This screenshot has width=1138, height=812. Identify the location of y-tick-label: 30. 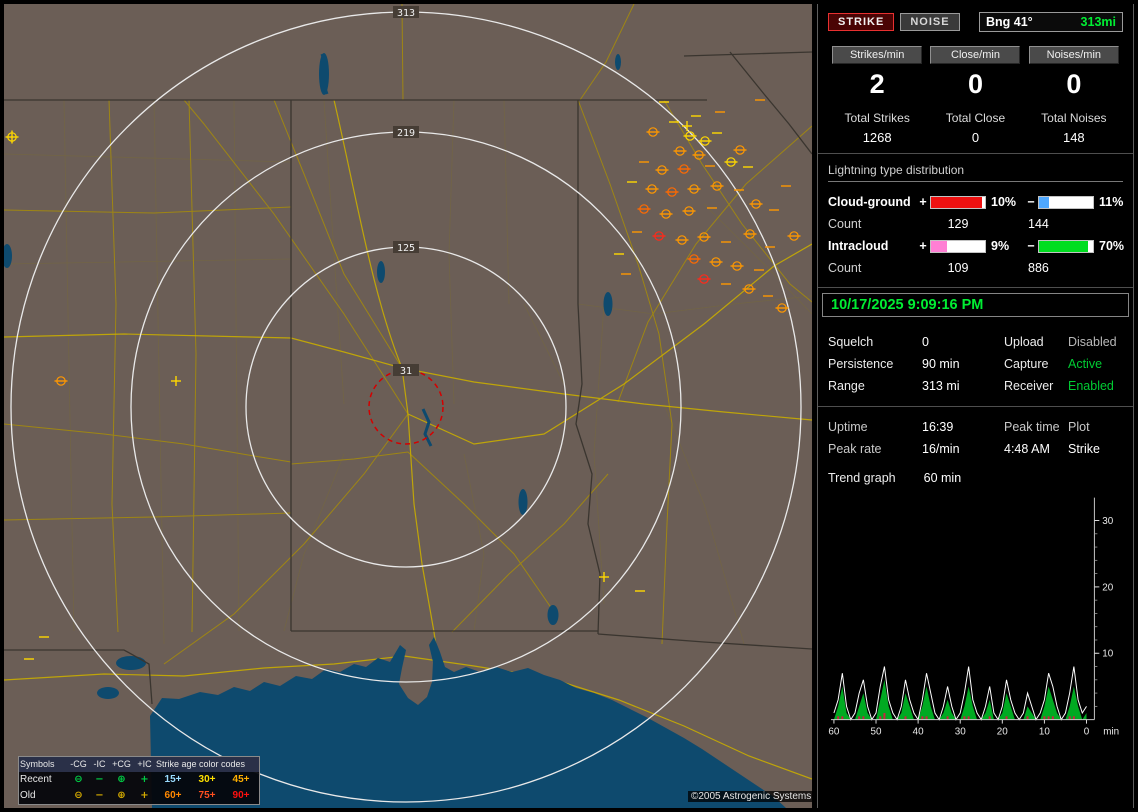
(1107, 521).